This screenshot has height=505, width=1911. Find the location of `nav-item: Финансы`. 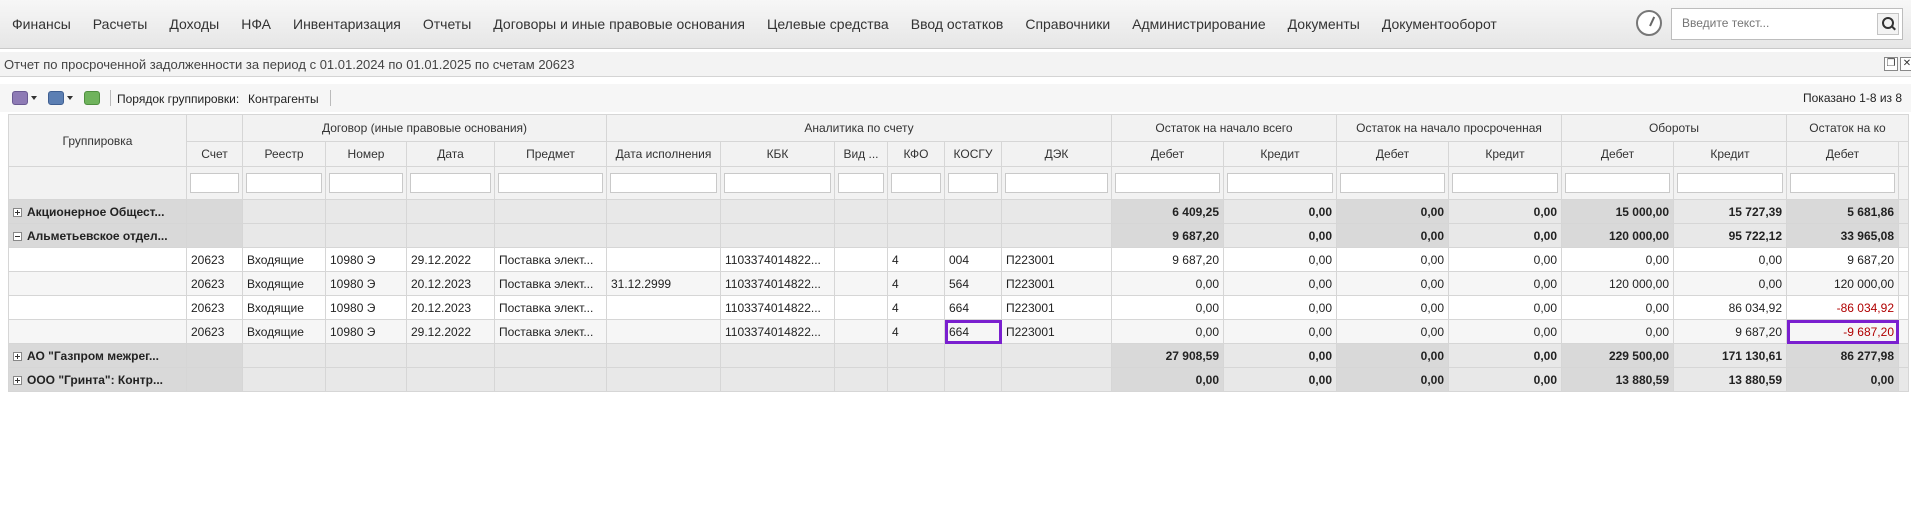

nav-item: Финансы is located at coordinates (41, 24).